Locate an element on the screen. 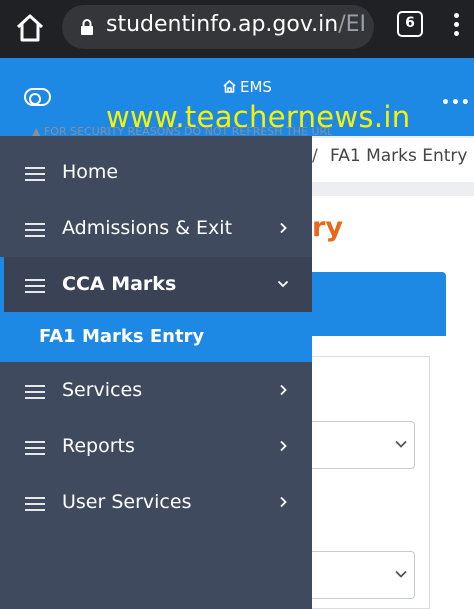 This screenshot has width=474, height=609. browser-toolbar: studentinfo.ap.gov.in/EI 6 is located at coordinates (237, 29).